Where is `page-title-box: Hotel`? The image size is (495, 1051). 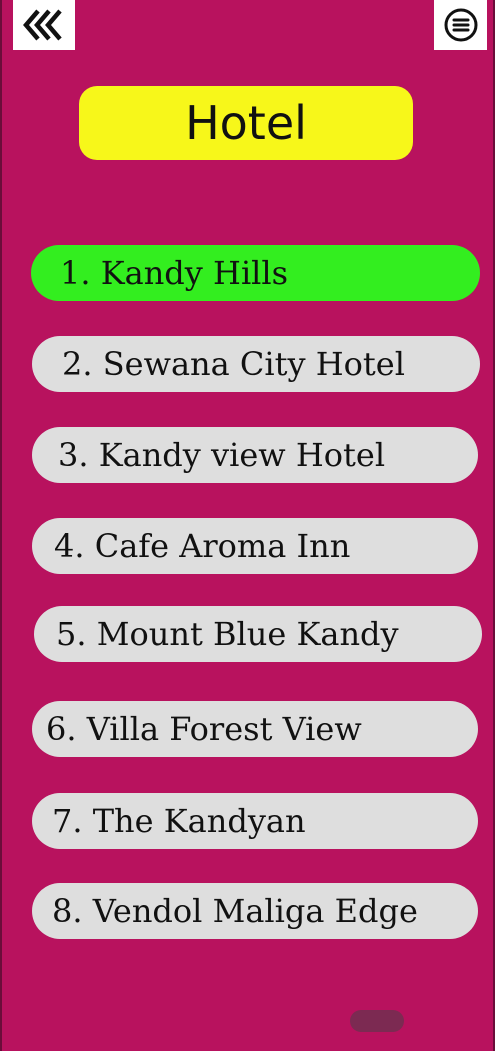
page-title-box: Hotel is located at coordinates (246, 123).